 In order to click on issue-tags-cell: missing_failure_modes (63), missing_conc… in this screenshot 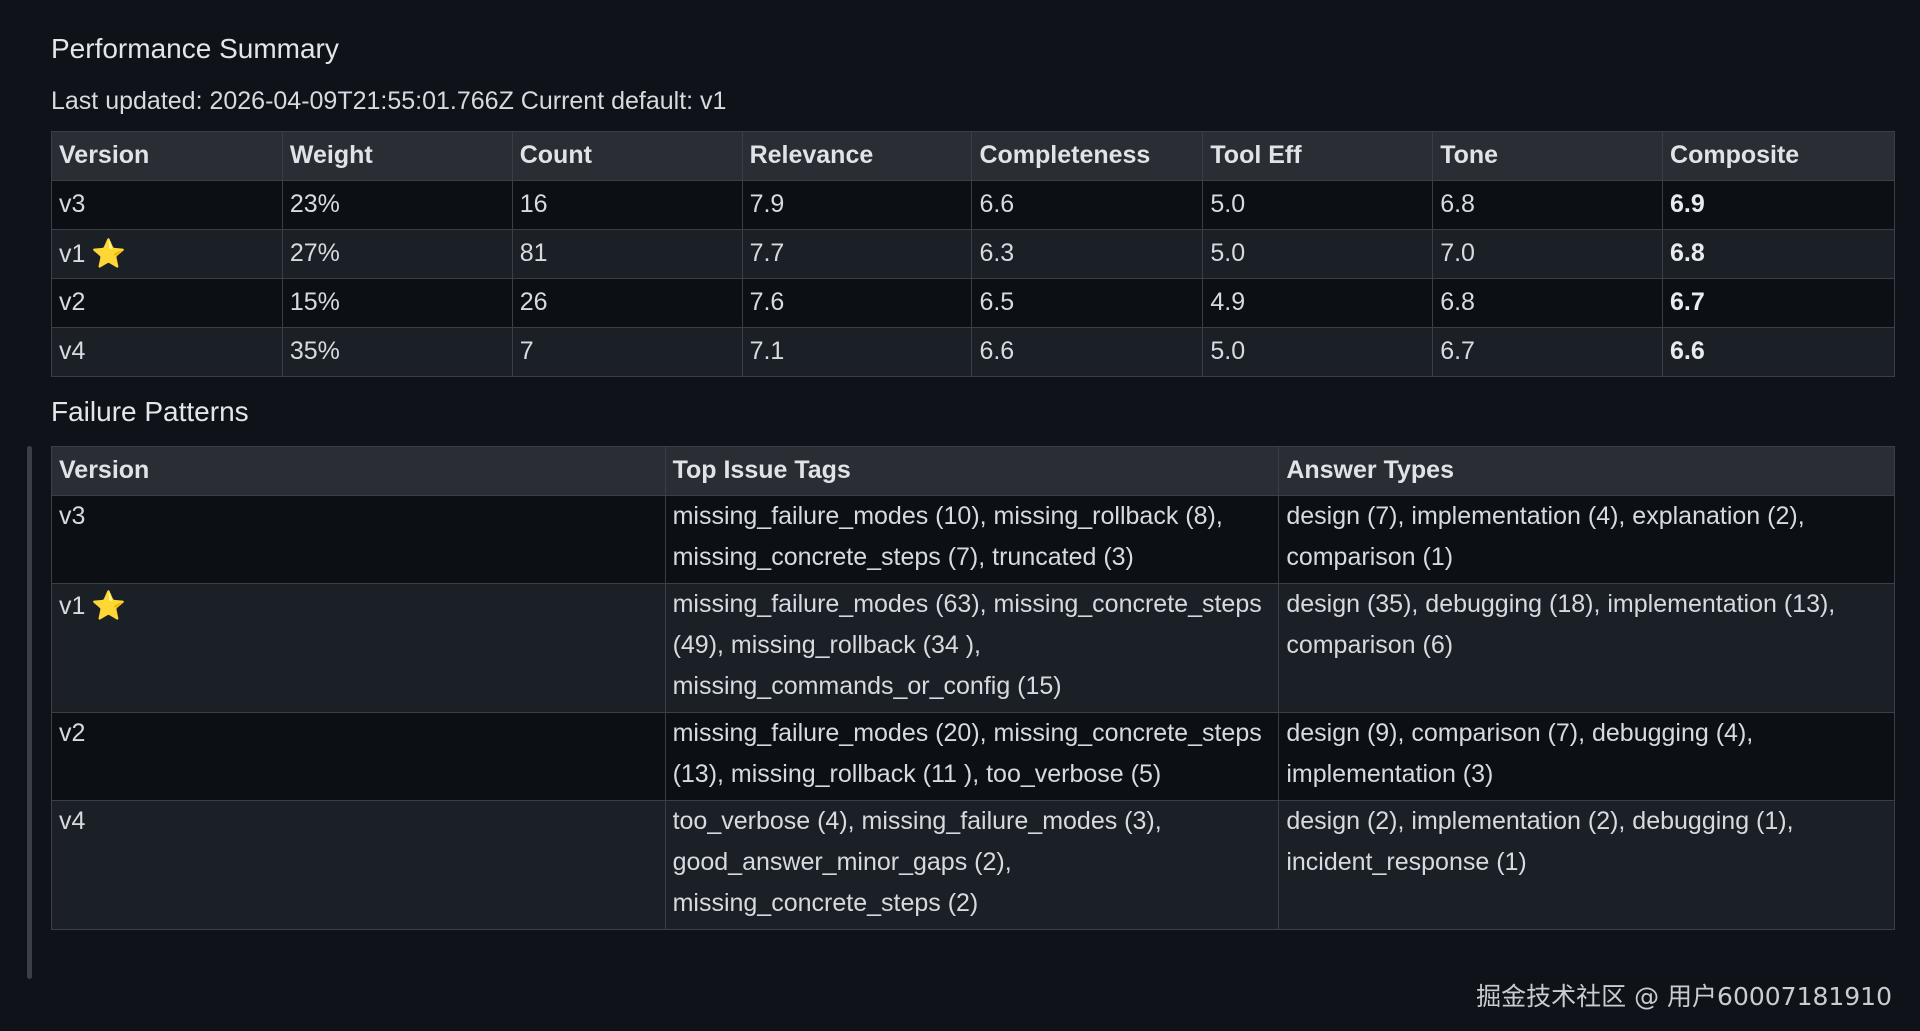, I will do `click(972, 648)`.